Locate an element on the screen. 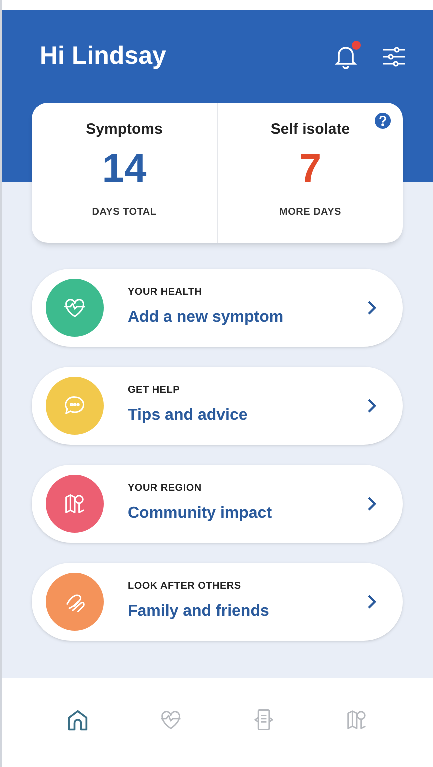 Image resolution: width=433 pixels, height=767 pixels. card-eyebrow: YOUR REGION is located at coordinates (165, 489).